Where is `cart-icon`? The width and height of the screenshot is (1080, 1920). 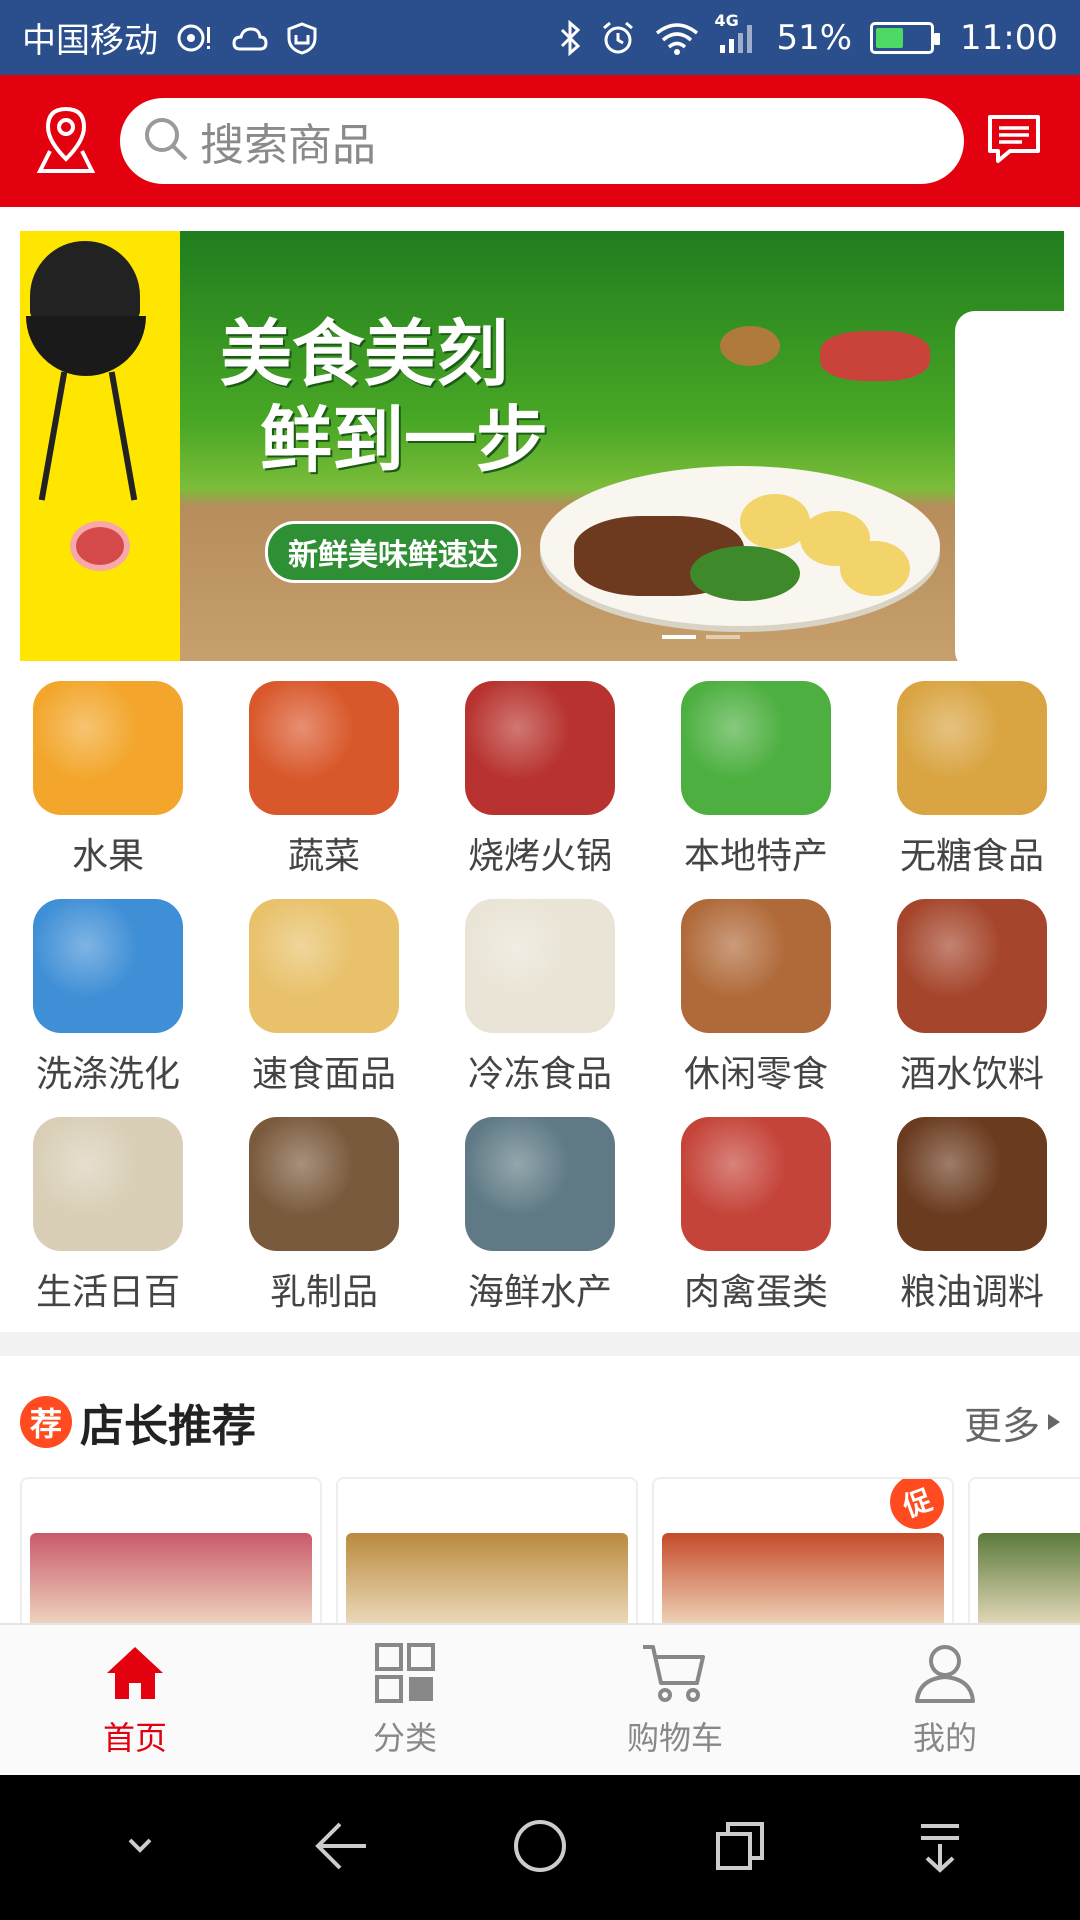 cart-icon is located at coordinates (675, 1675).